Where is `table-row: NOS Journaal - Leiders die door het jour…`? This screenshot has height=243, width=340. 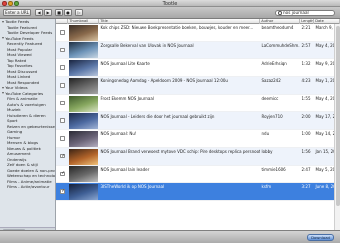 table-row: NOS Journaal - Leiders die door het jour… is located at coordinates (195, 121).